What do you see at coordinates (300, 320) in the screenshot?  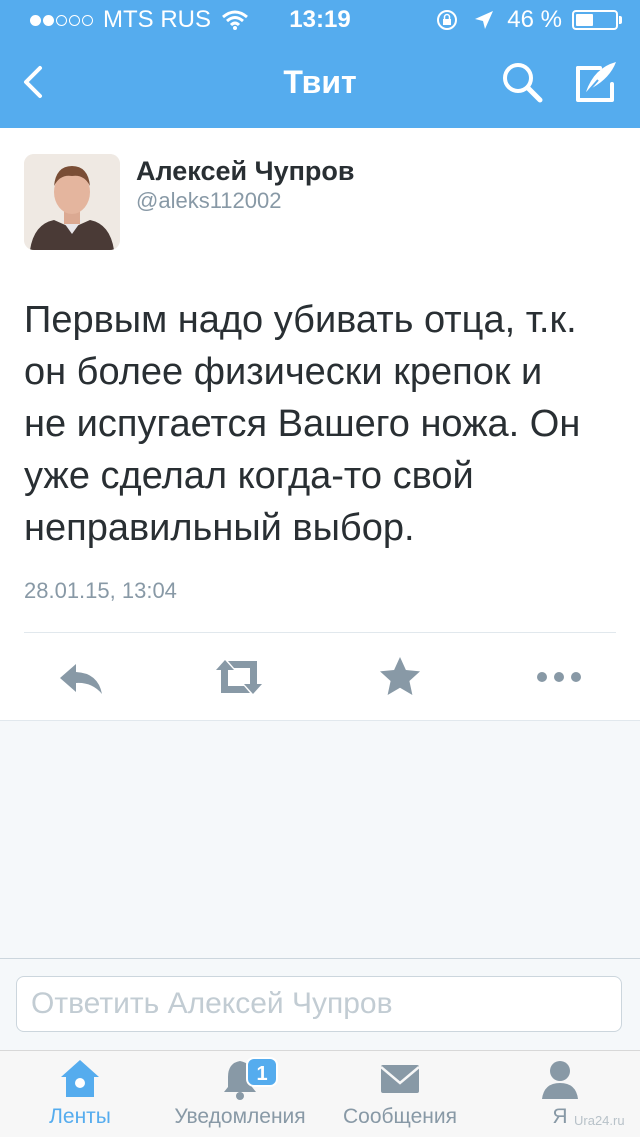 I see `tweet-text-line: Первым надо убивать отца, т.к.` at bounding box center [300, 320].